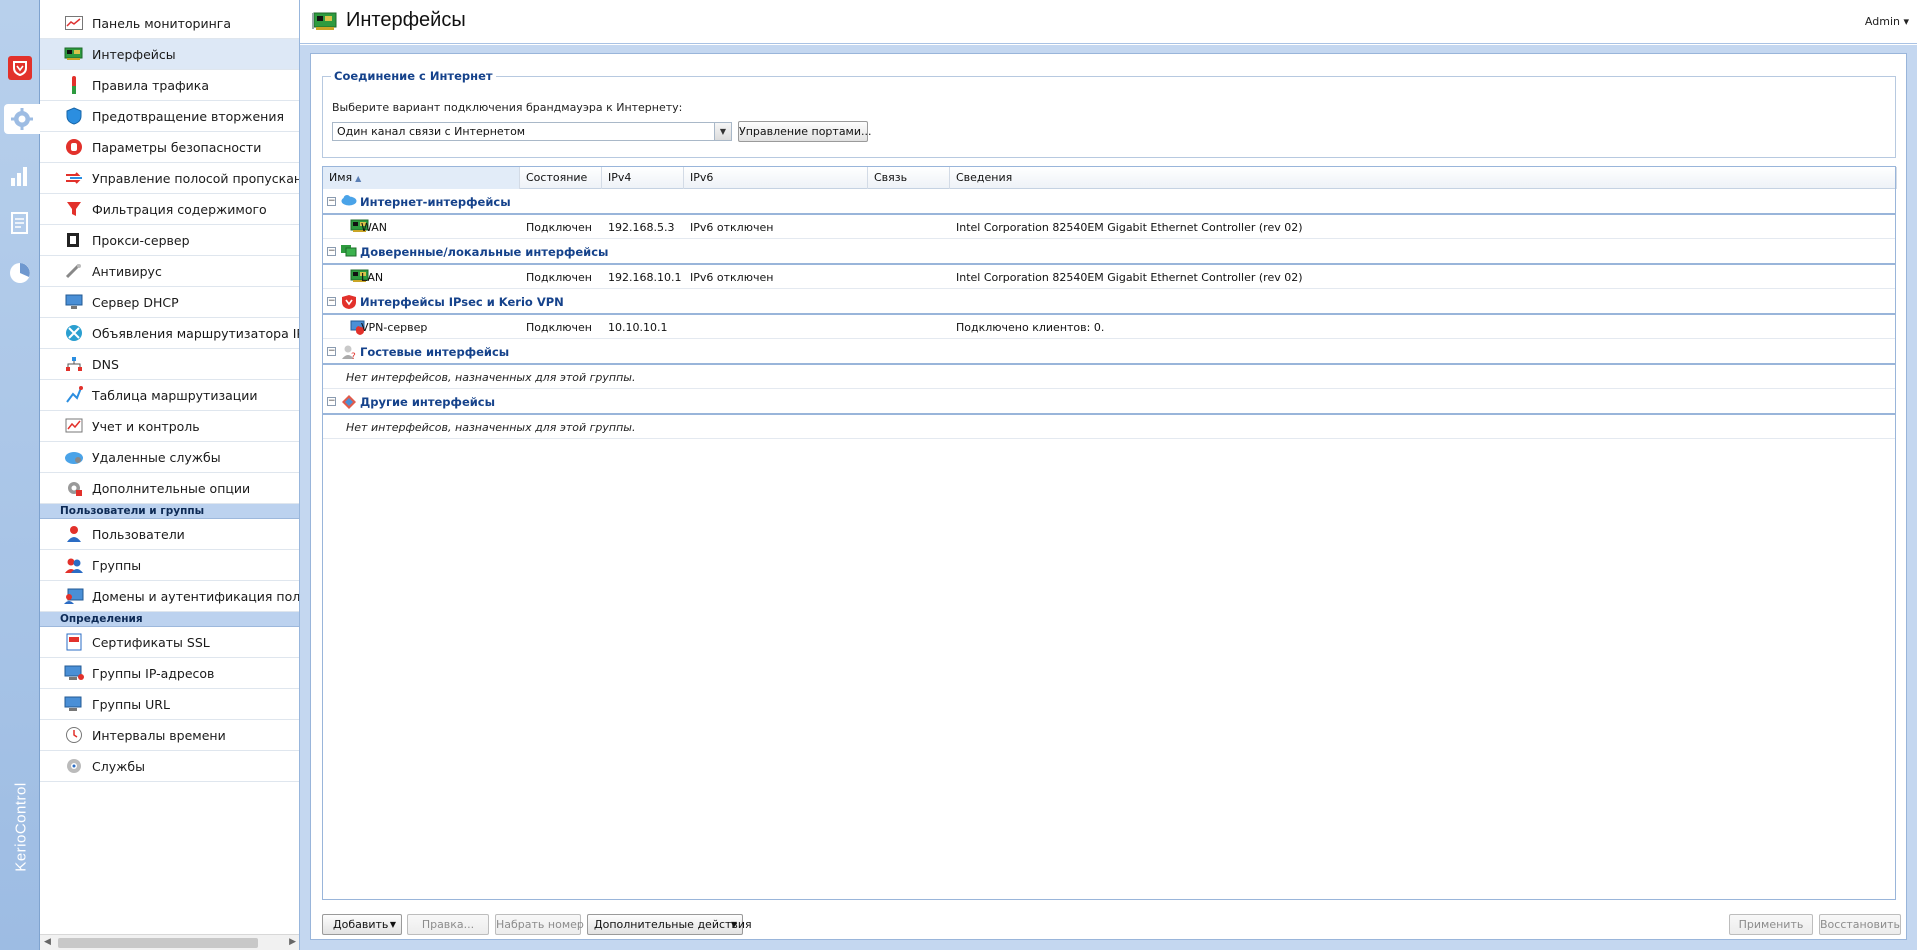 The image size is (1917, 950). I want to click on bandwidth-icon, so click(74, 178).